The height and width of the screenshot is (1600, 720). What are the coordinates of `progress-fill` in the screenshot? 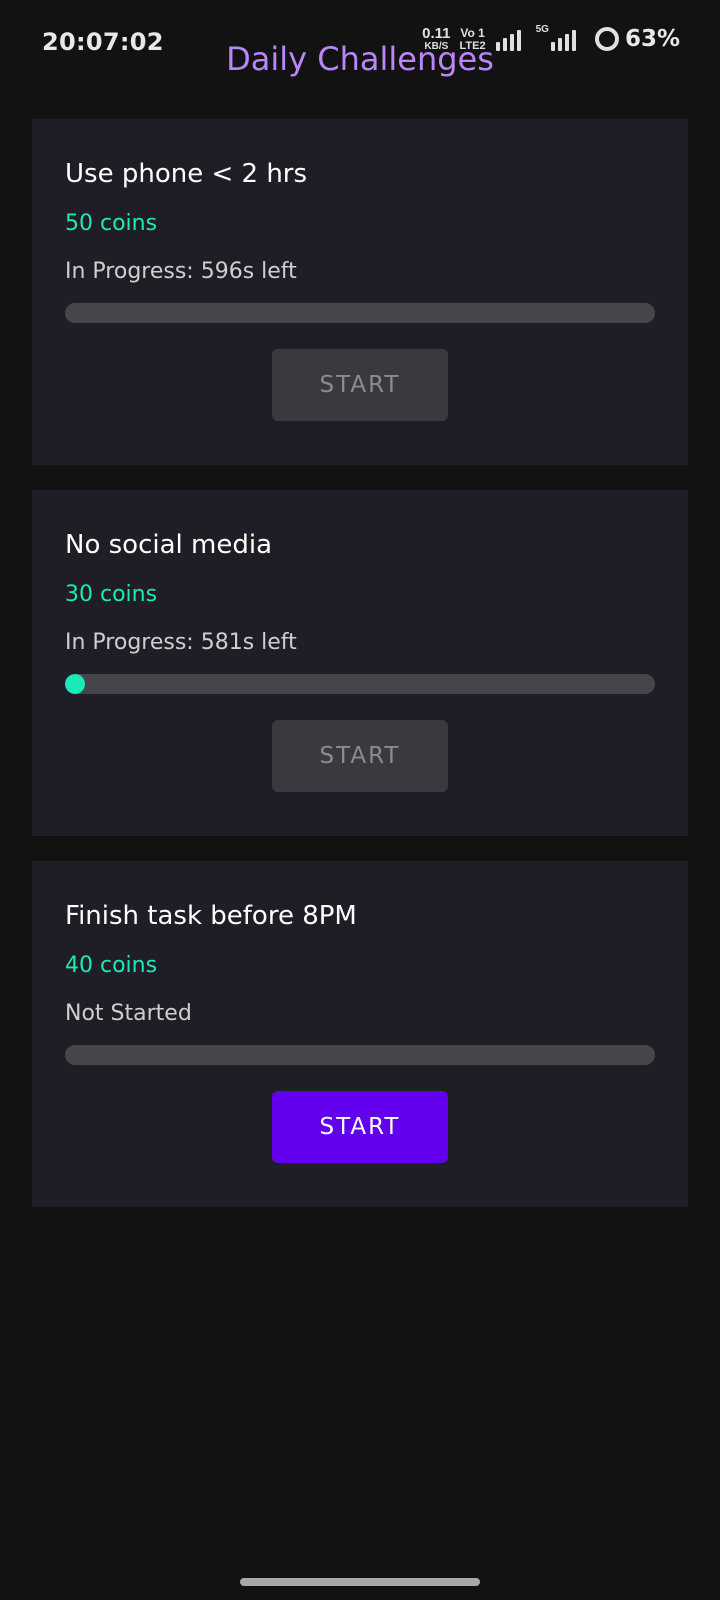 It's located at (75, 684).